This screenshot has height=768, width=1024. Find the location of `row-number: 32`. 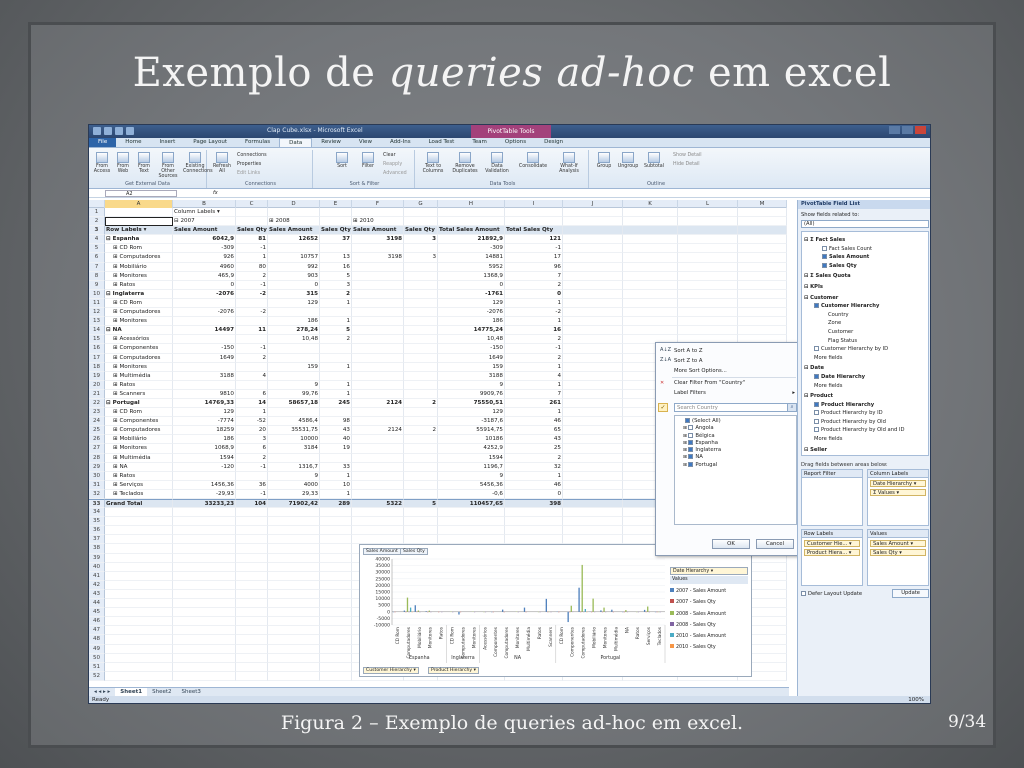

row-number: 32 is located at coordinates (97, 494).